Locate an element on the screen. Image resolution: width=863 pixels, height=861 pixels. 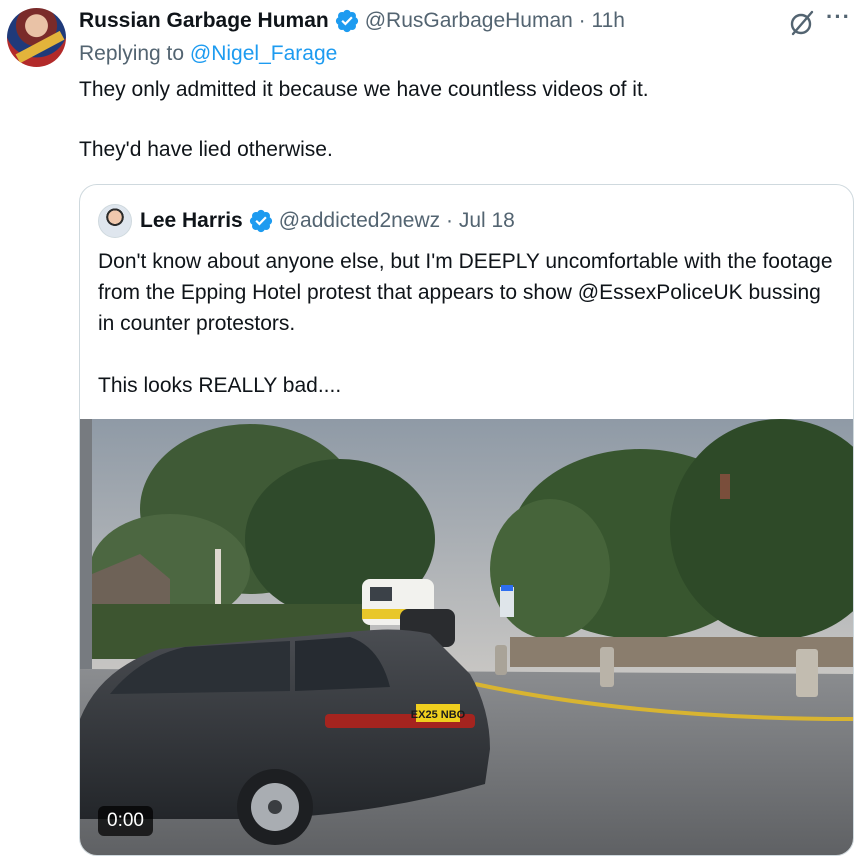
more-icon: ··· is located at coordinates (838, 17).